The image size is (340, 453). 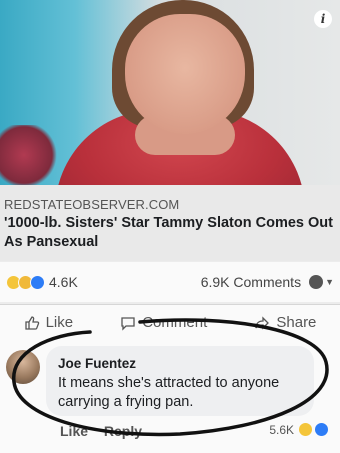 I want to click on comment-like-button: Like, so click(x=74, y=431).